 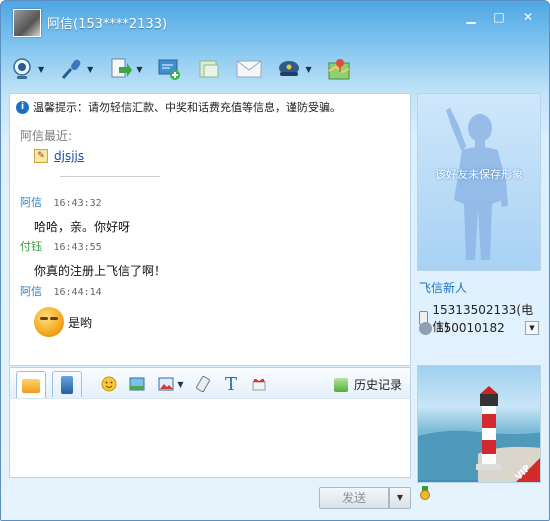 What do you see at coordinates (210, 438) in the screenshot?
I see `message-input` at bounding box center [210, 438].